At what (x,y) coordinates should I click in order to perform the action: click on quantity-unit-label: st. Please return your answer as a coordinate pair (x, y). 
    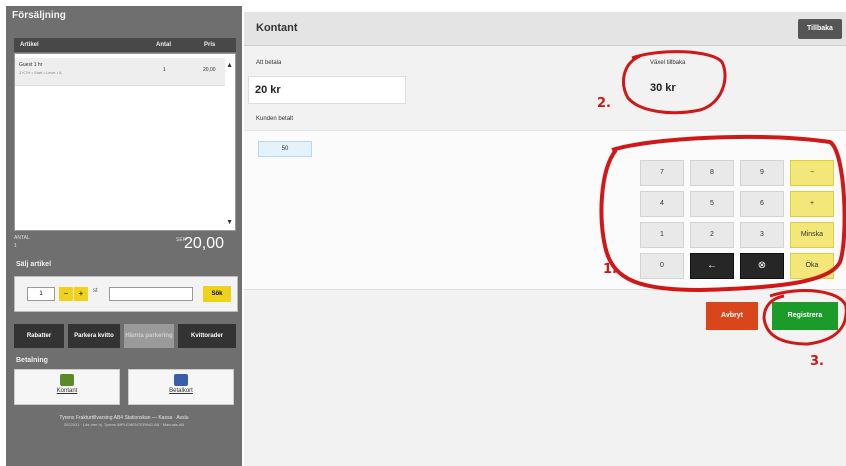
    Looking at the image, I should click on (95, 291).